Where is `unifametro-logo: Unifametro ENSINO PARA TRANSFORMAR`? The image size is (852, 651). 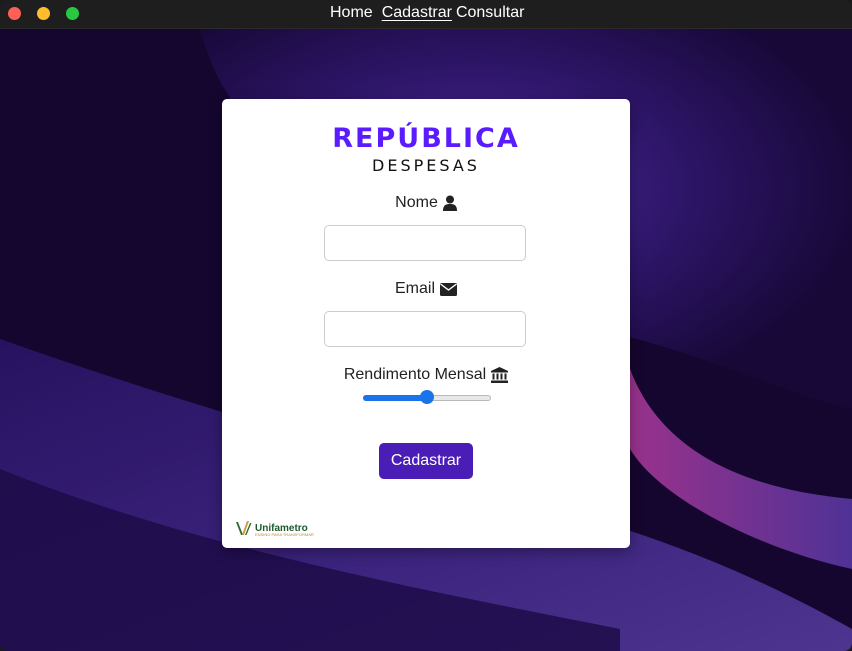 unifametro-logo: Unifametro ENSINO PARA TRANSFORMAR is located at coordinates (274, 528).